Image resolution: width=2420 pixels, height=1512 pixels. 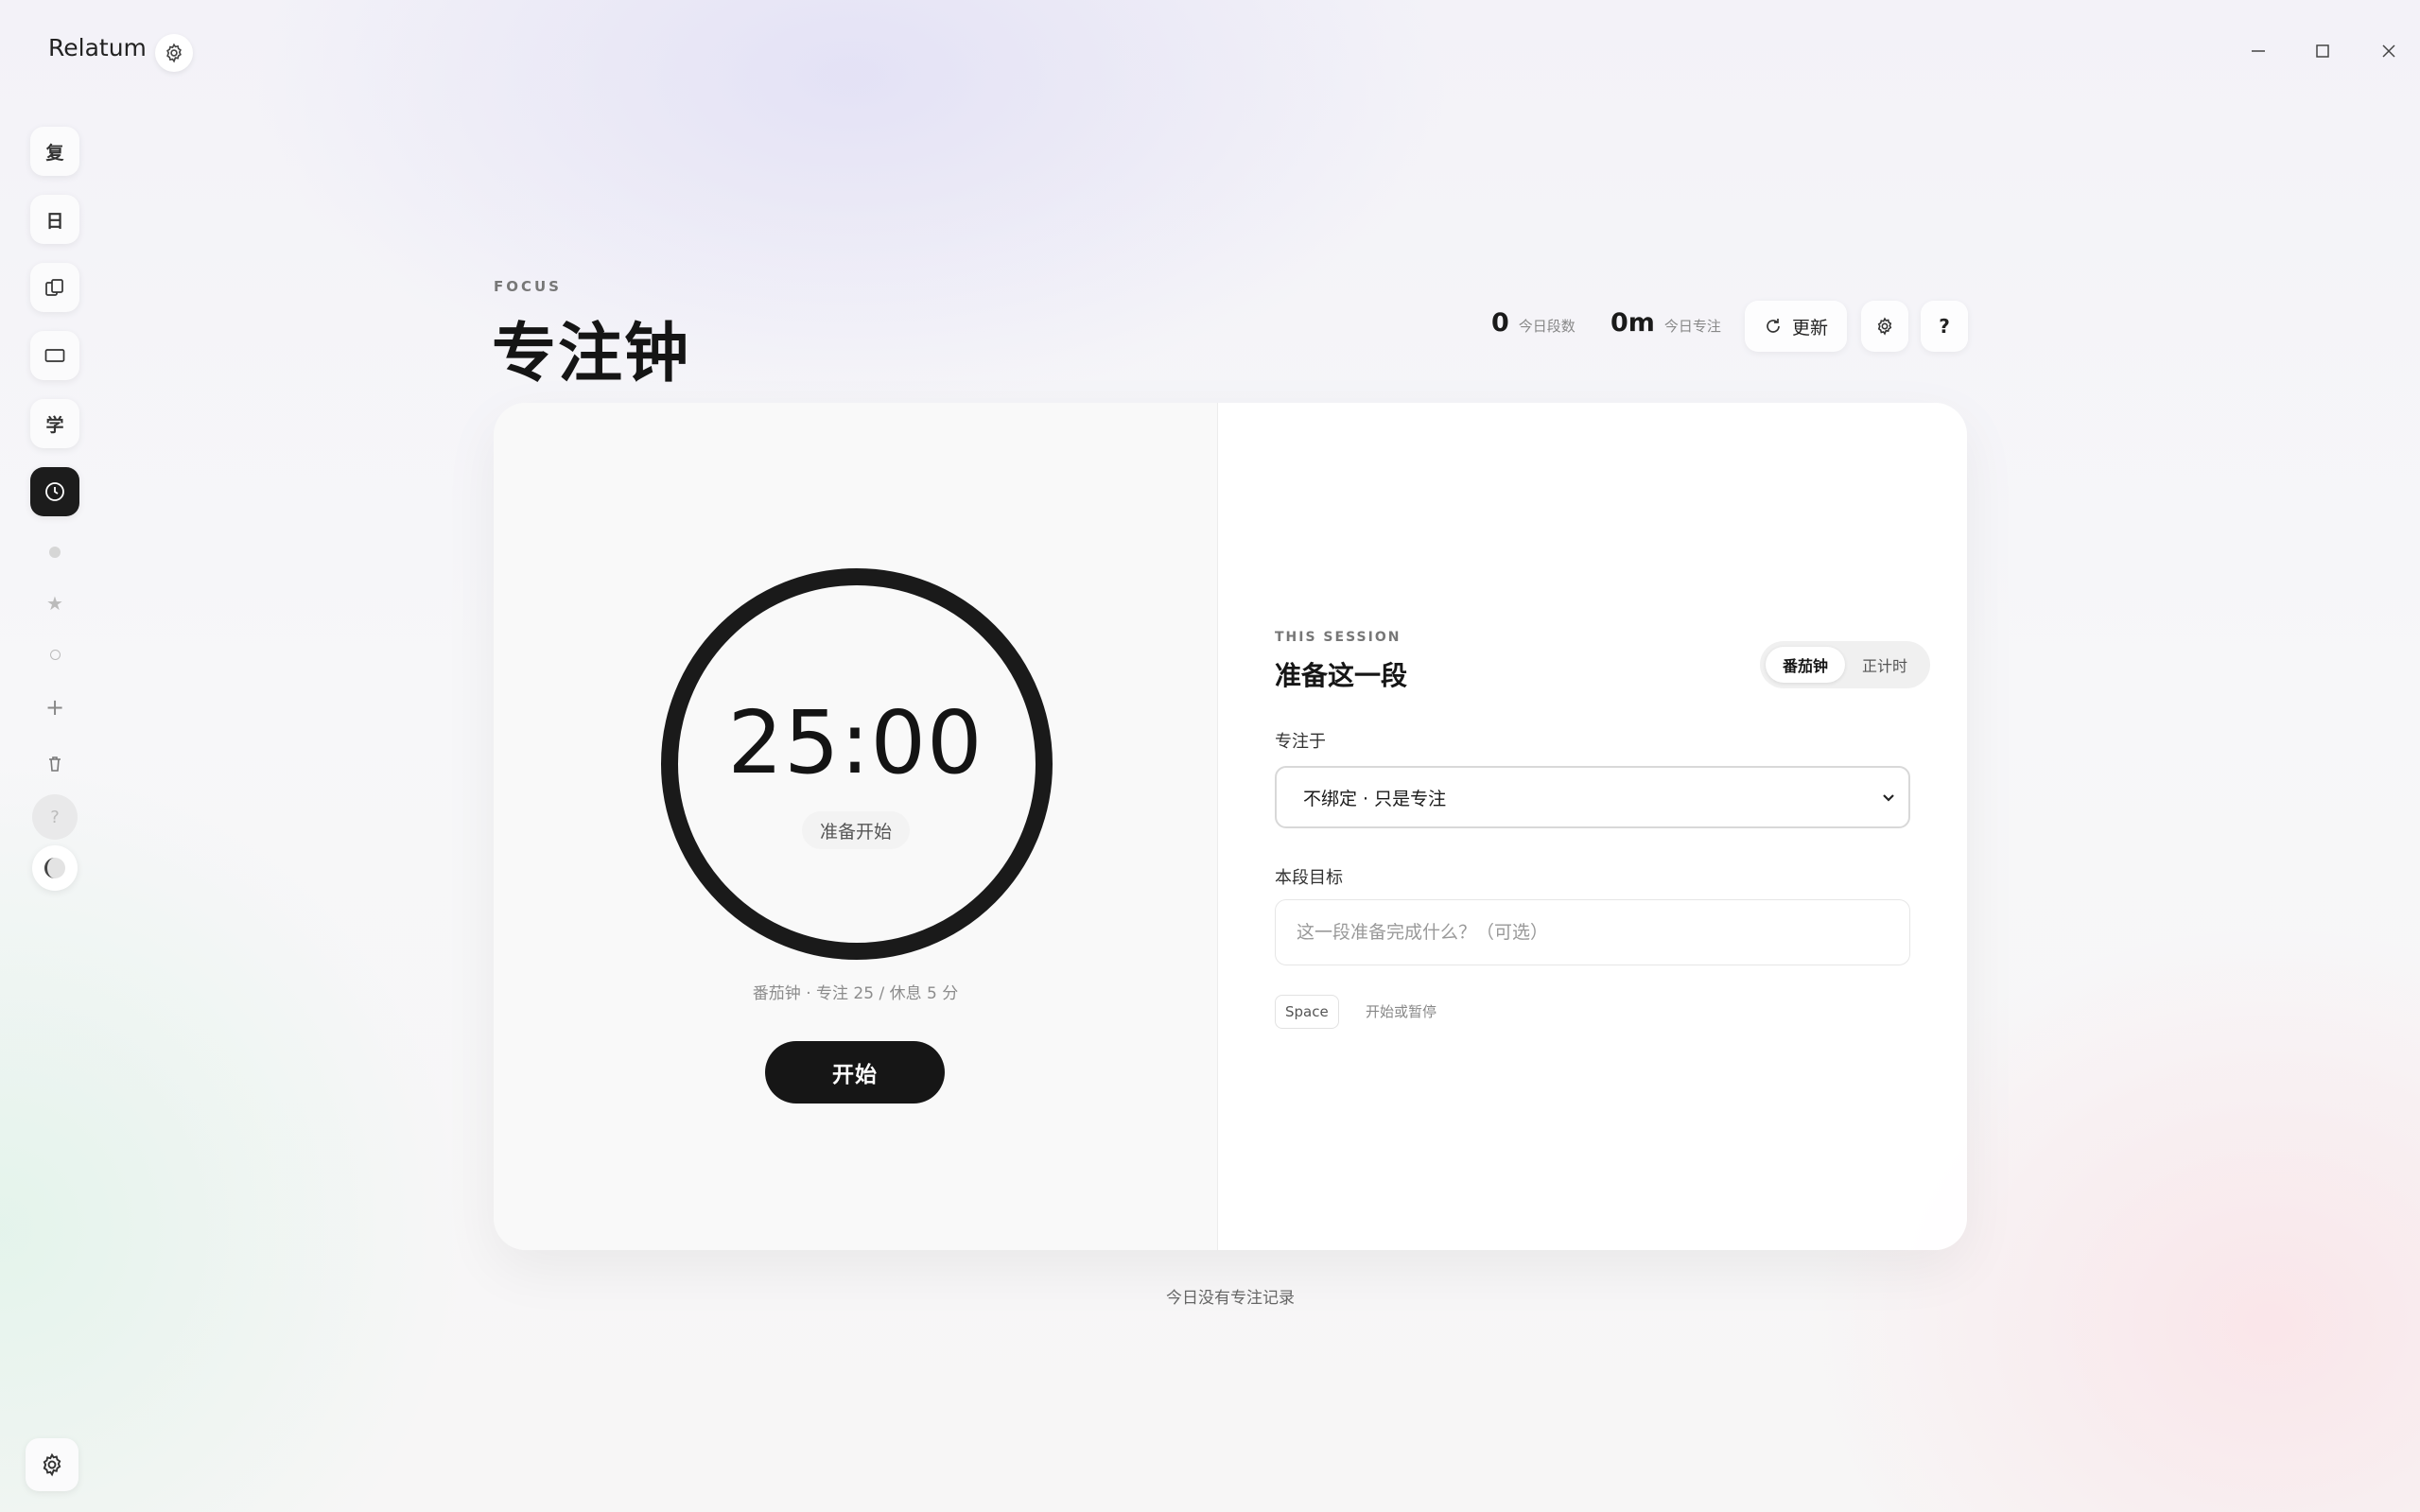 I want to click on mode-pomodoro: 番茄钟, so click(x=1805, y=665).